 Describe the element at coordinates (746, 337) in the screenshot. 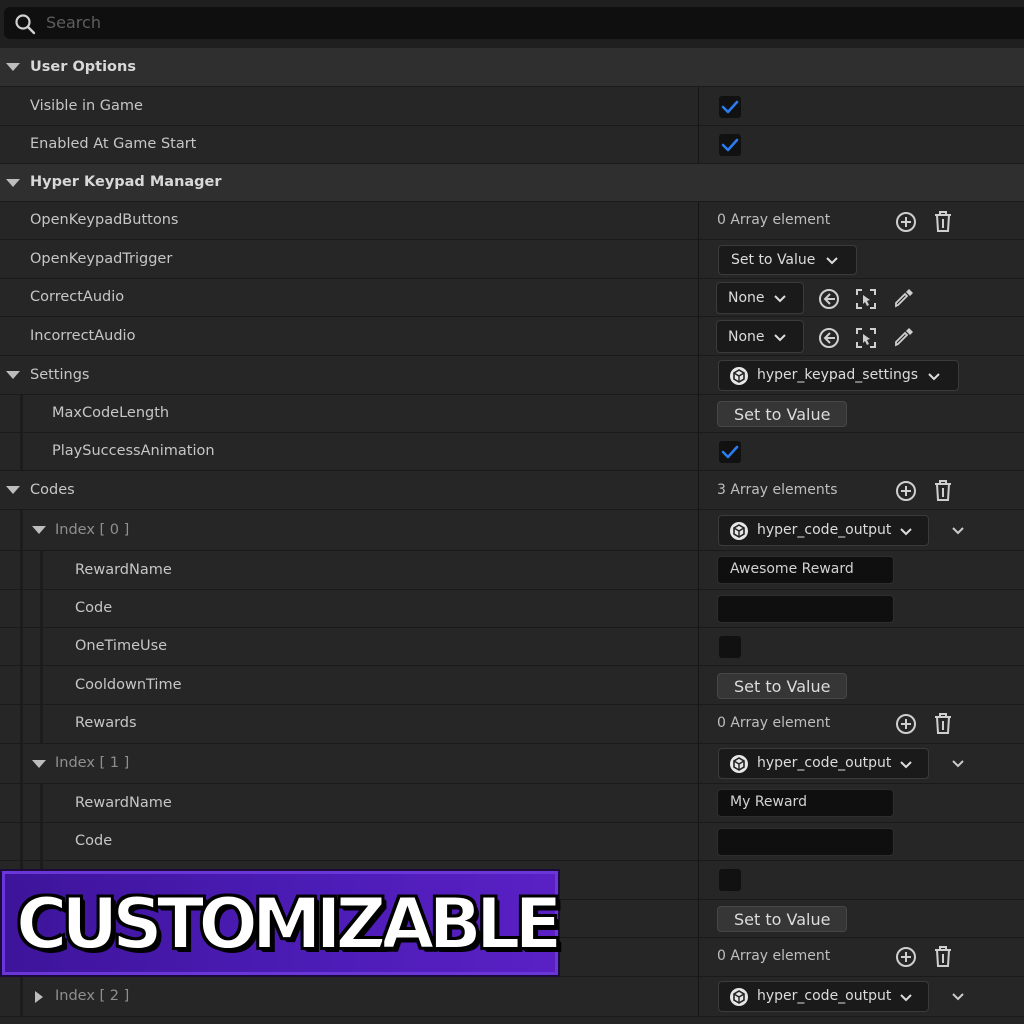

I see `dropdown-label: None` at that location.